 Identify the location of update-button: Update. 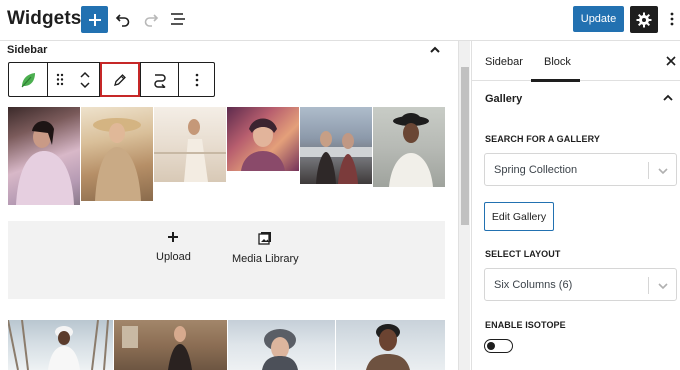
(598, 19).